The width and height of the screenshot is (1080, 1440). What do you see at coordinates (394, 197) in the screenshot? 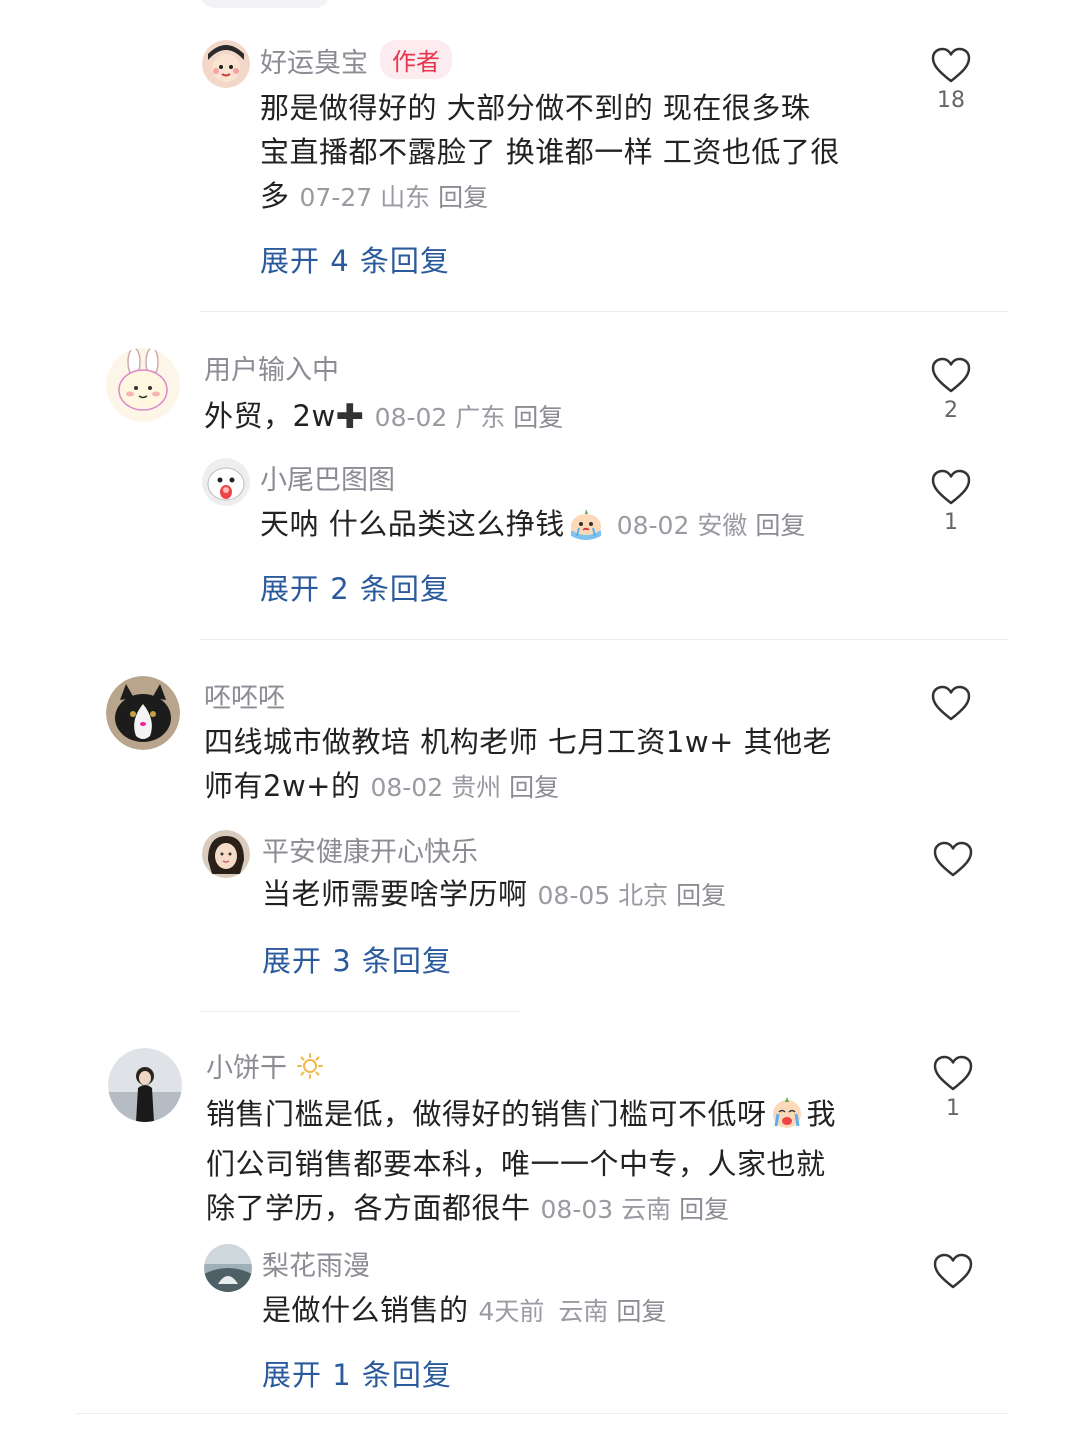
I see `comment-meta: 07-27 山东 回复` at bounding box center [394, 197].